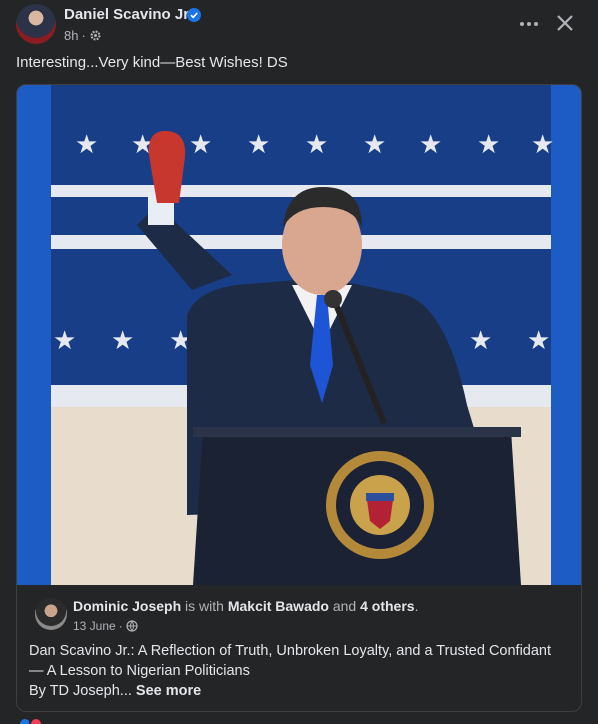 This screenshot has width=598, height=724. Describe the element at coordinates (529, 24) in the screenshot. I see `more-options-icon` at that location.